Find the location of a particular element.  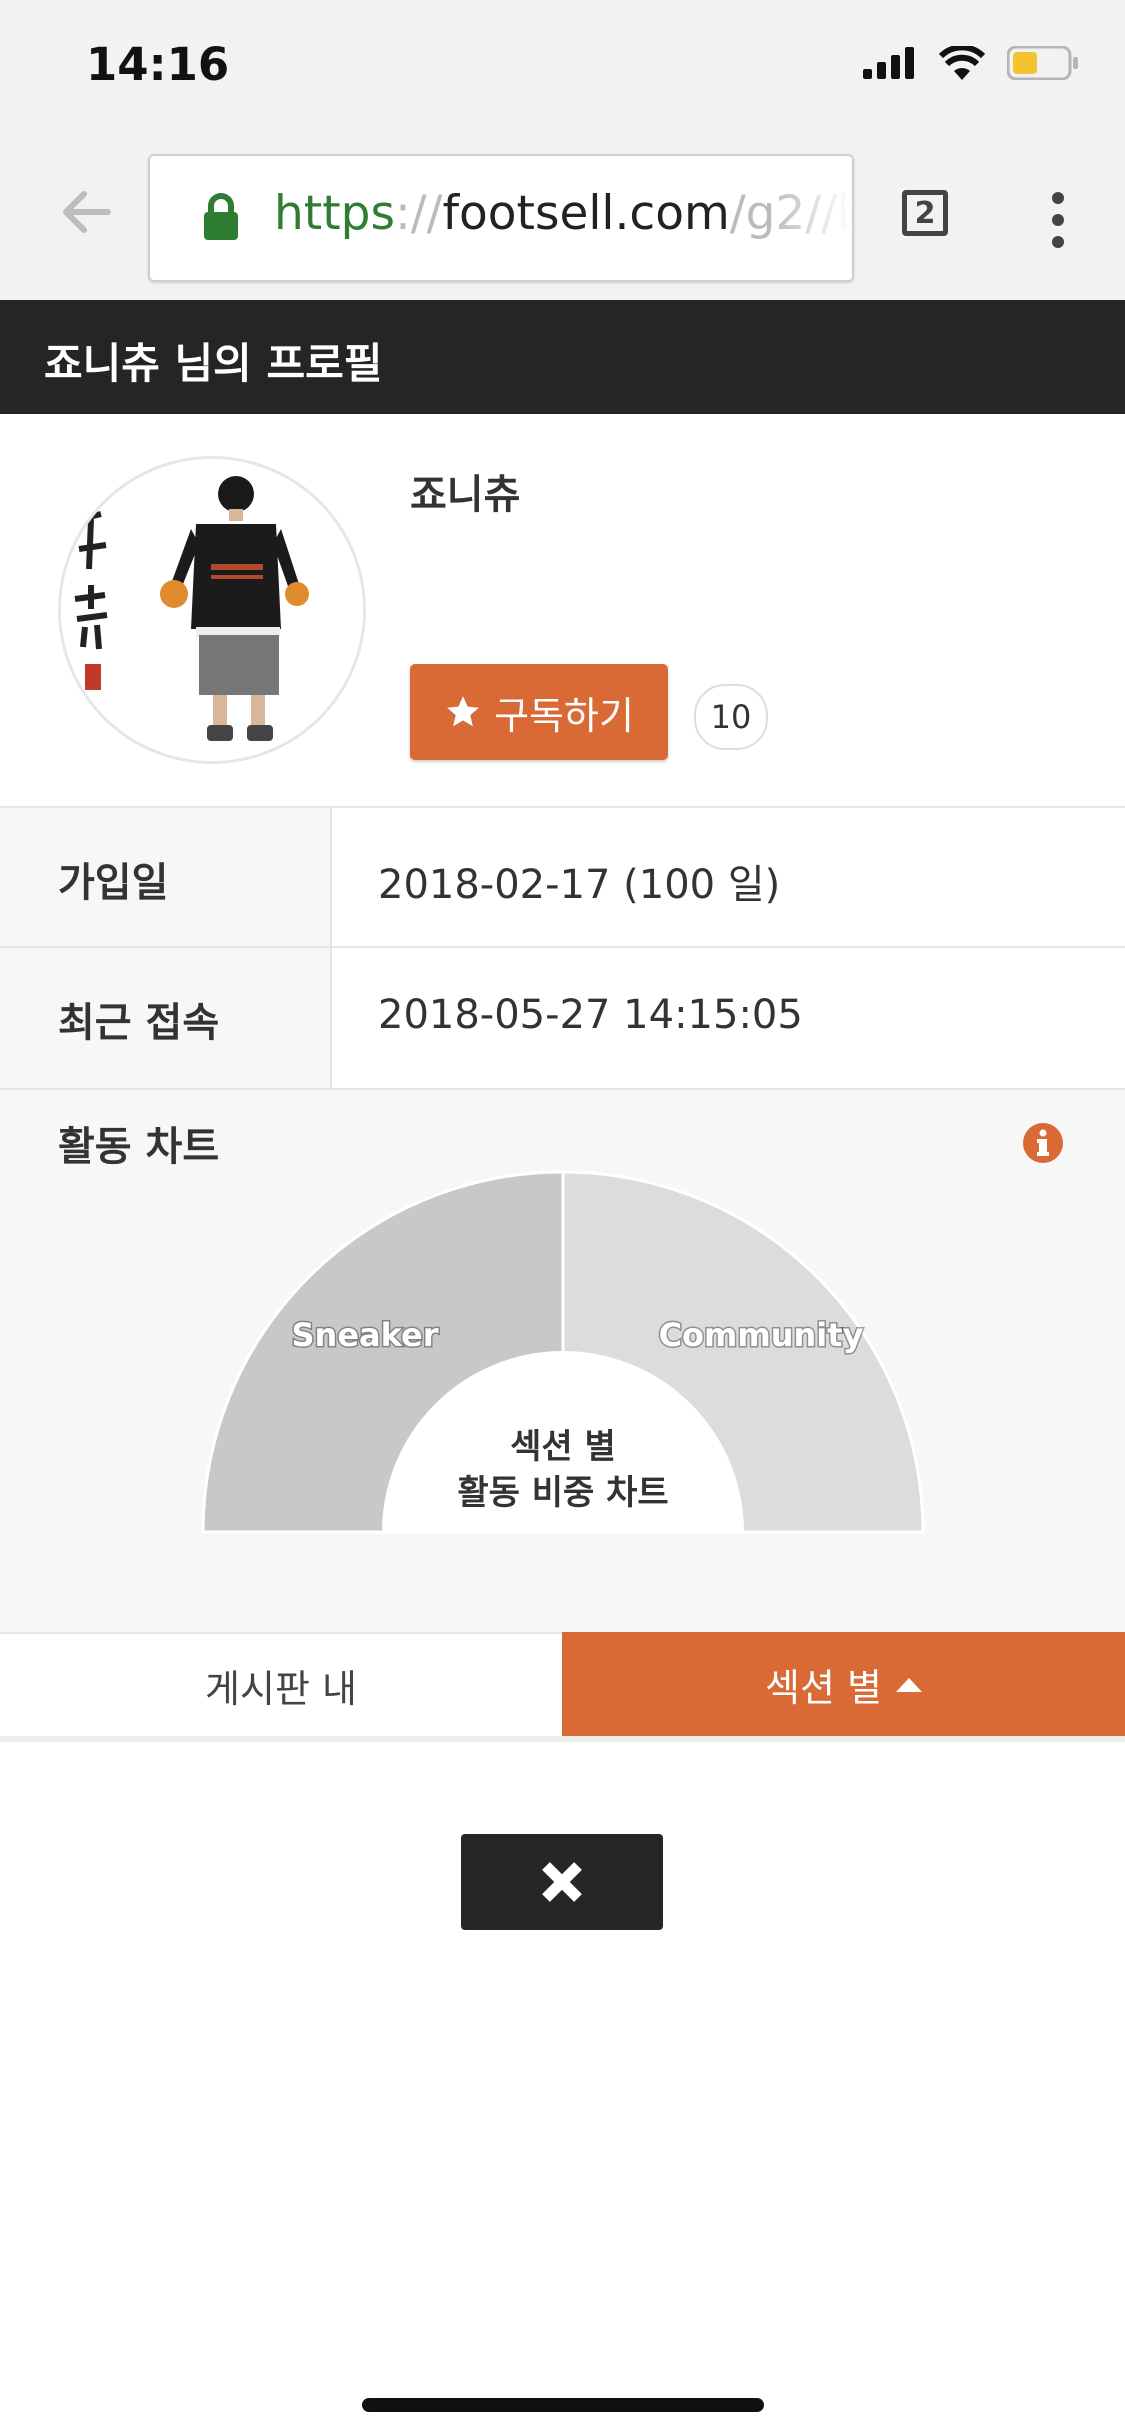

subscriber-count-badge: 10 is located at coordinates (731, 717).